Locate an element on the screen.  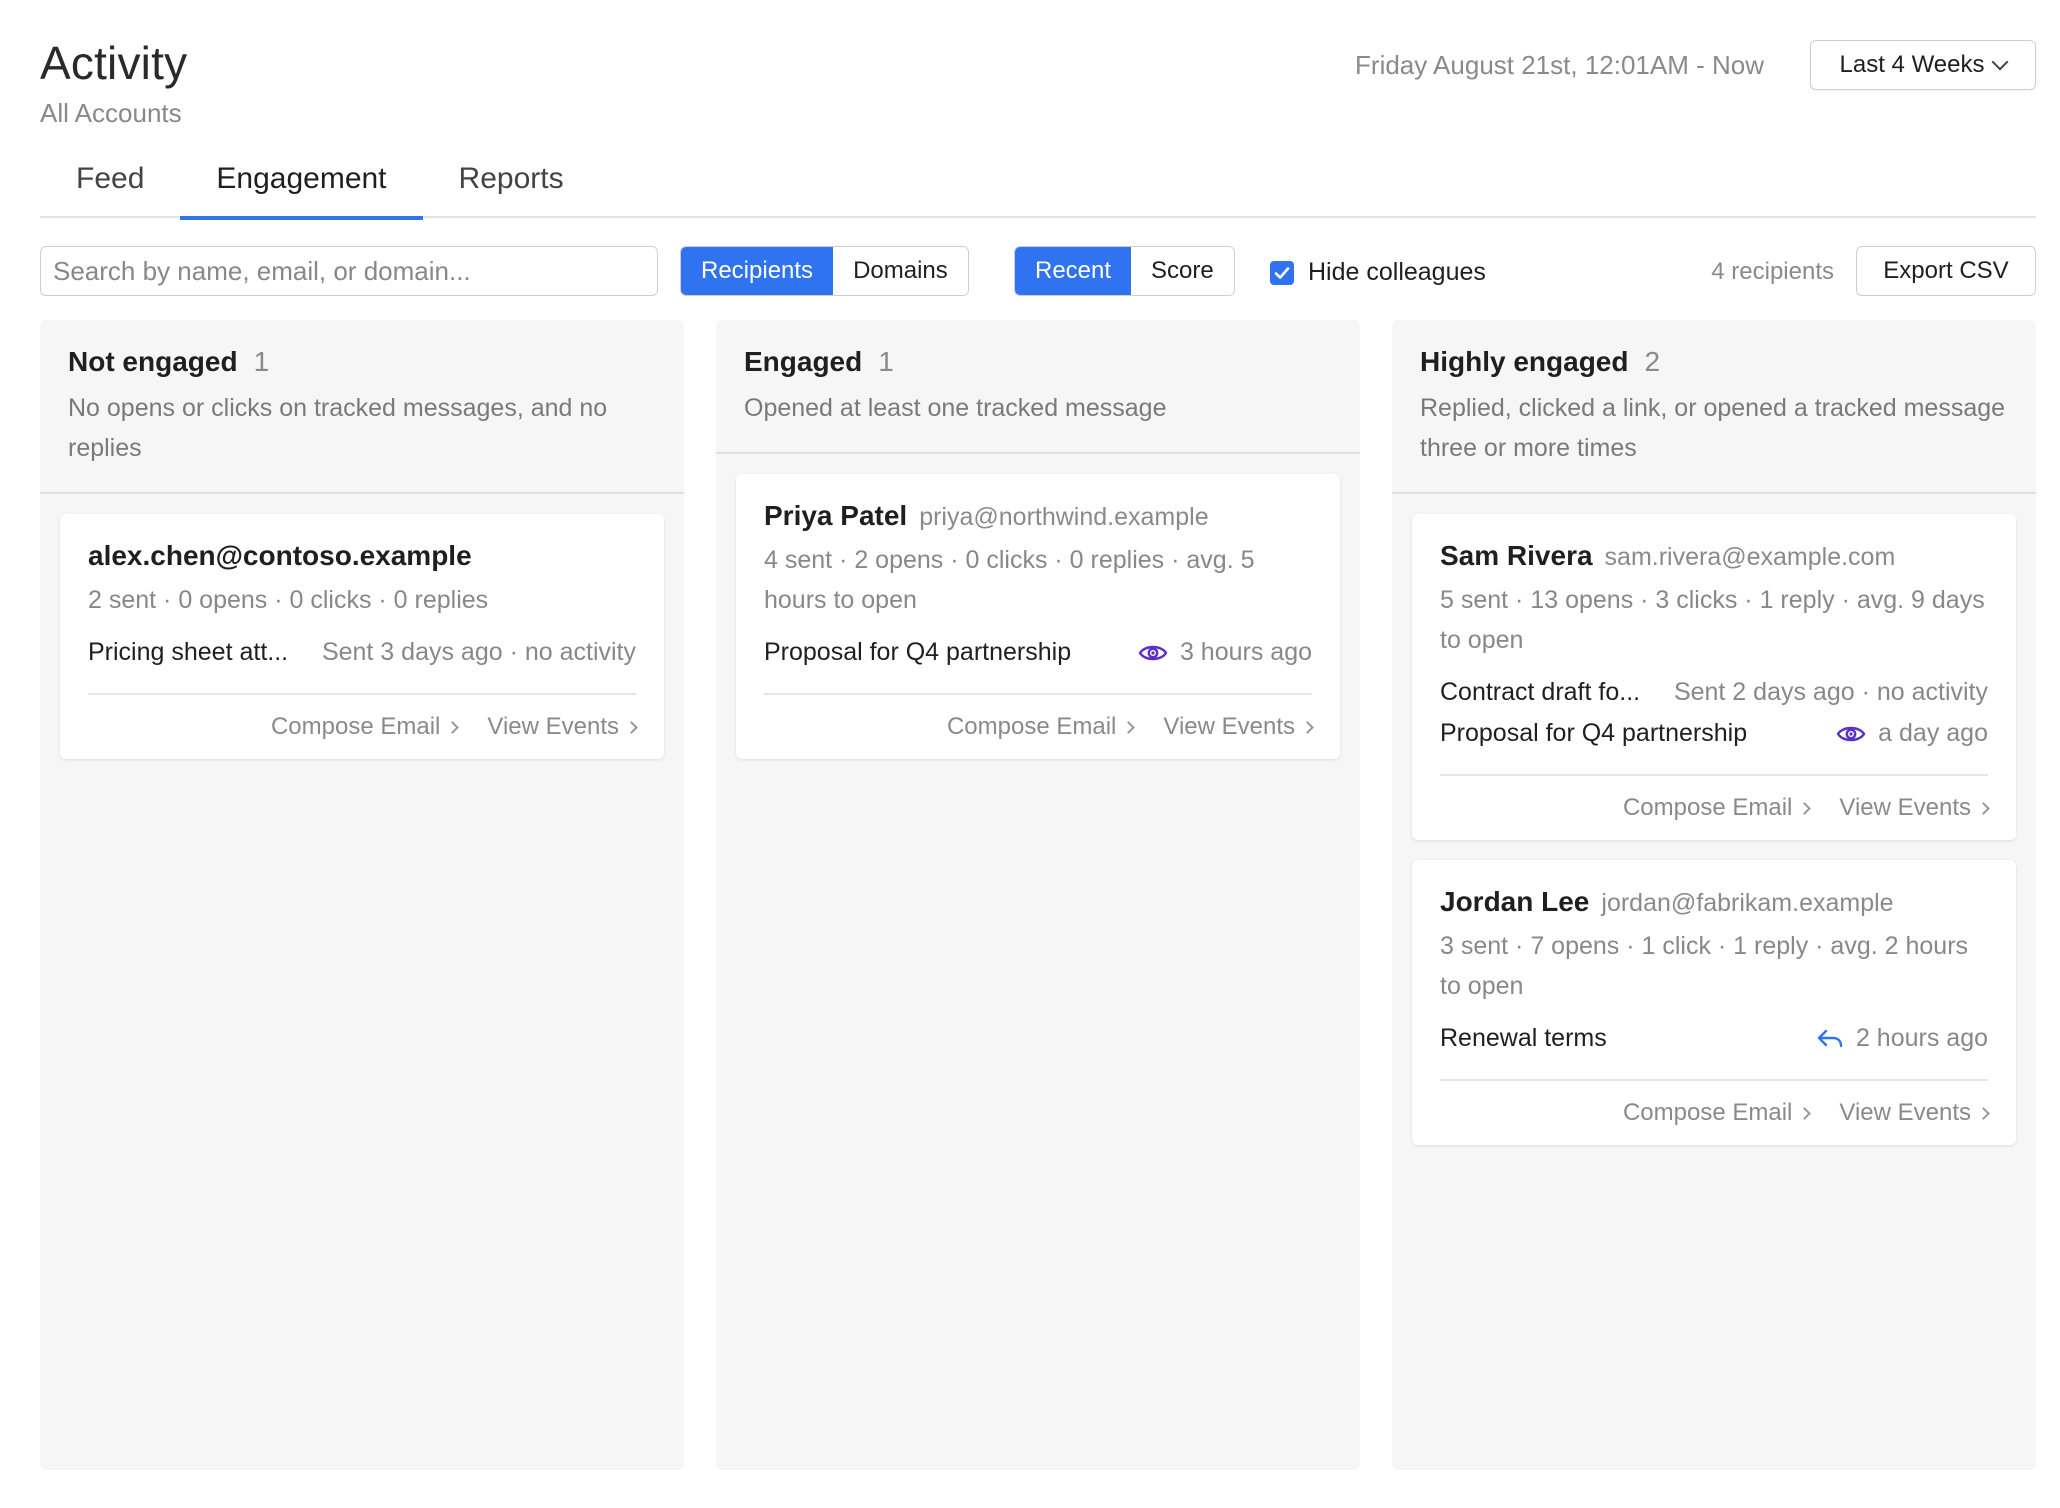
recipient-stats: 2 sent · 0 opens · 0 clicks · 0 replies is located at coordinates (288, 600).